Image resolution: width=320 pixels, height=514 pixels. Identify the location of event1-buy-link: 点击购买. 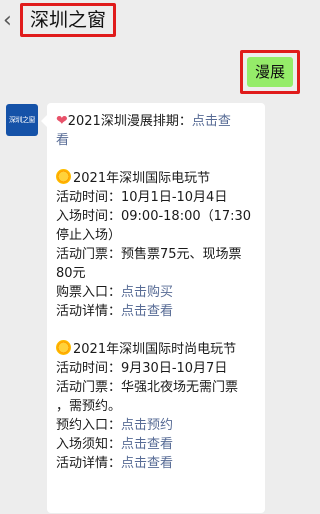
(147, 292).